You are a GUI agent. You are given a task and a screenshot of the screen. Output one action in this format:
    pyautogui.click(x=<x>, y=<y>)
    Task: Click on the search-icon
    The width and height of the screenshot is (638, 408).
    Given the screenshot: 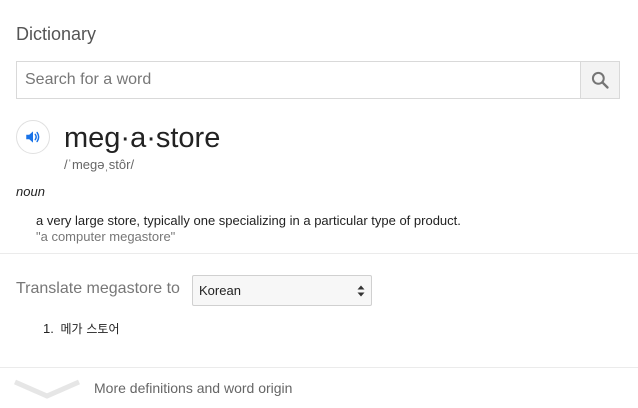 What is the action you would take?
    pyautogui.click(x=600, y=80)
    